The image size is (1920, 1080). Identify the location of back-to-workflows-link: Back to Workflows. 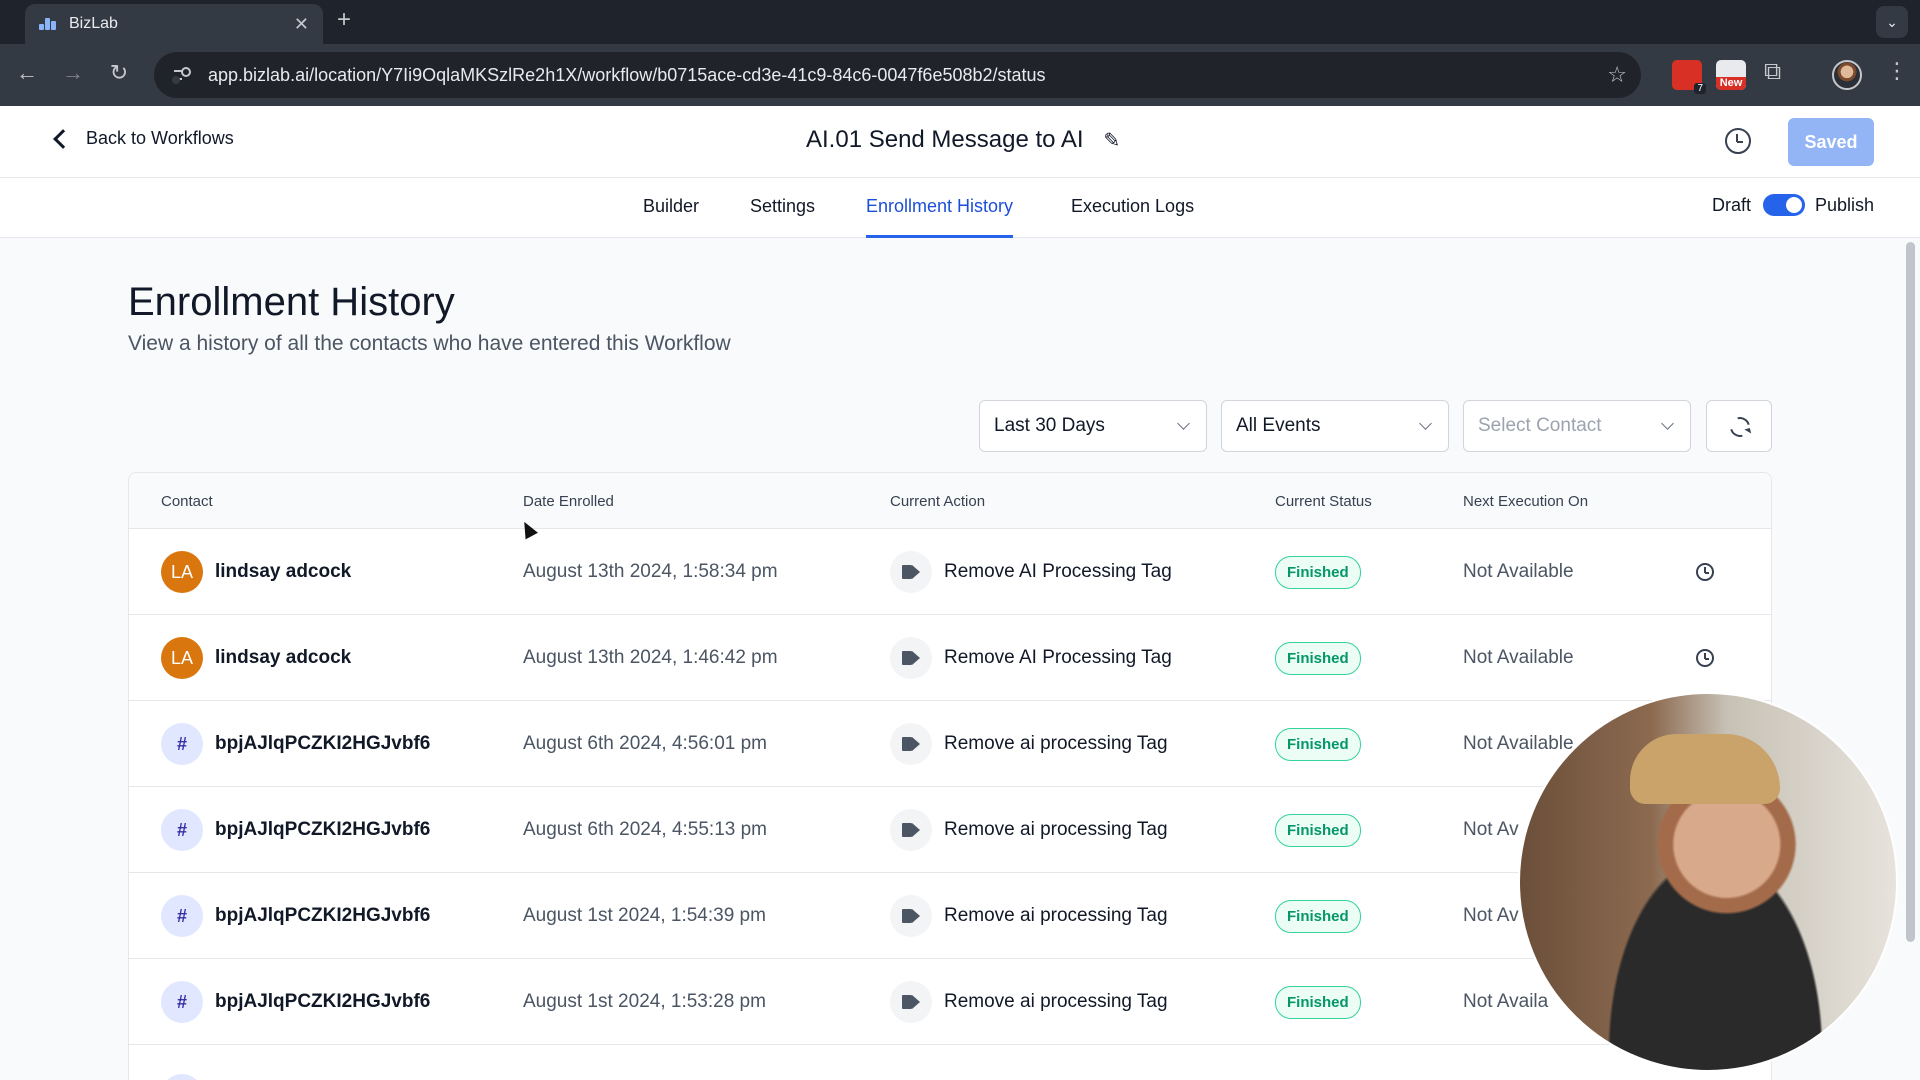
(142, 138).